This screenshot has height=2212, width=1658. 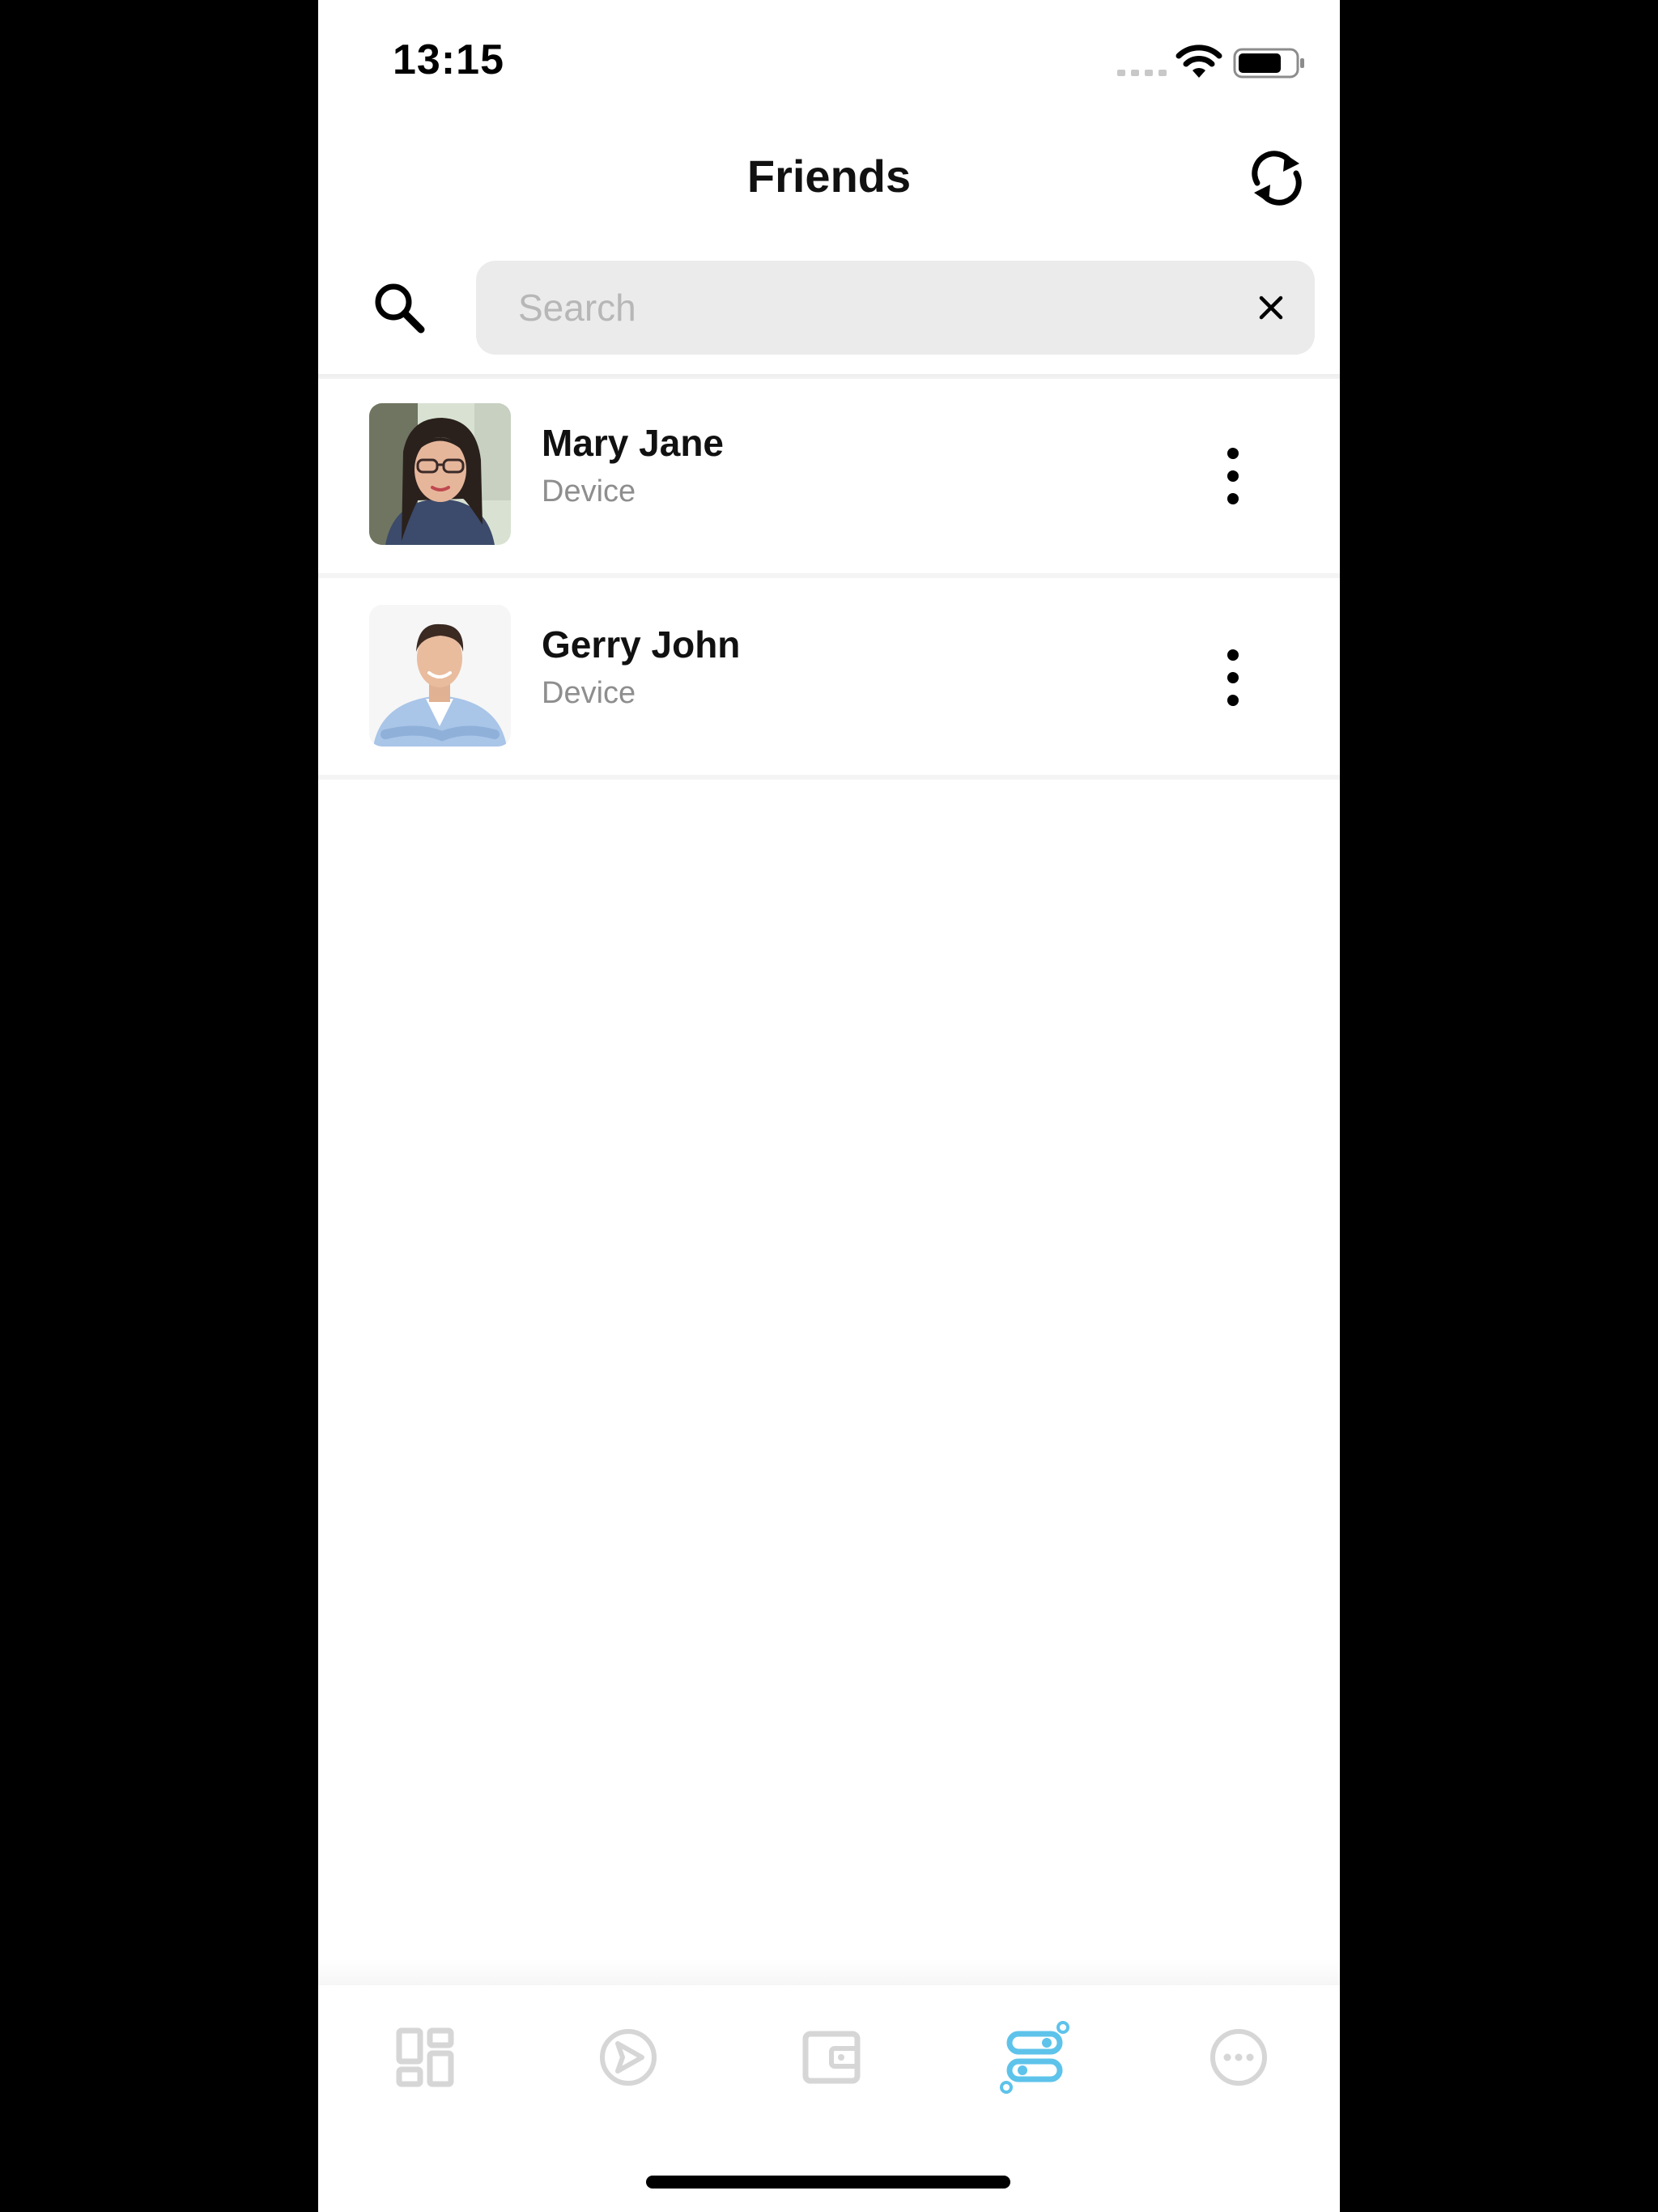 I want to click on status-bar: 13:15, so click(x=829, y=61).